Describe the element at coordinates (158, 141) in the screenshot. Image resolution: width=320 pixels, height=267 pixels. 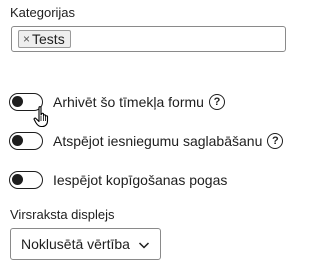
I see `disable-save-toggle-label: Atspējot iesniegumu saglabāšanu` at that location.